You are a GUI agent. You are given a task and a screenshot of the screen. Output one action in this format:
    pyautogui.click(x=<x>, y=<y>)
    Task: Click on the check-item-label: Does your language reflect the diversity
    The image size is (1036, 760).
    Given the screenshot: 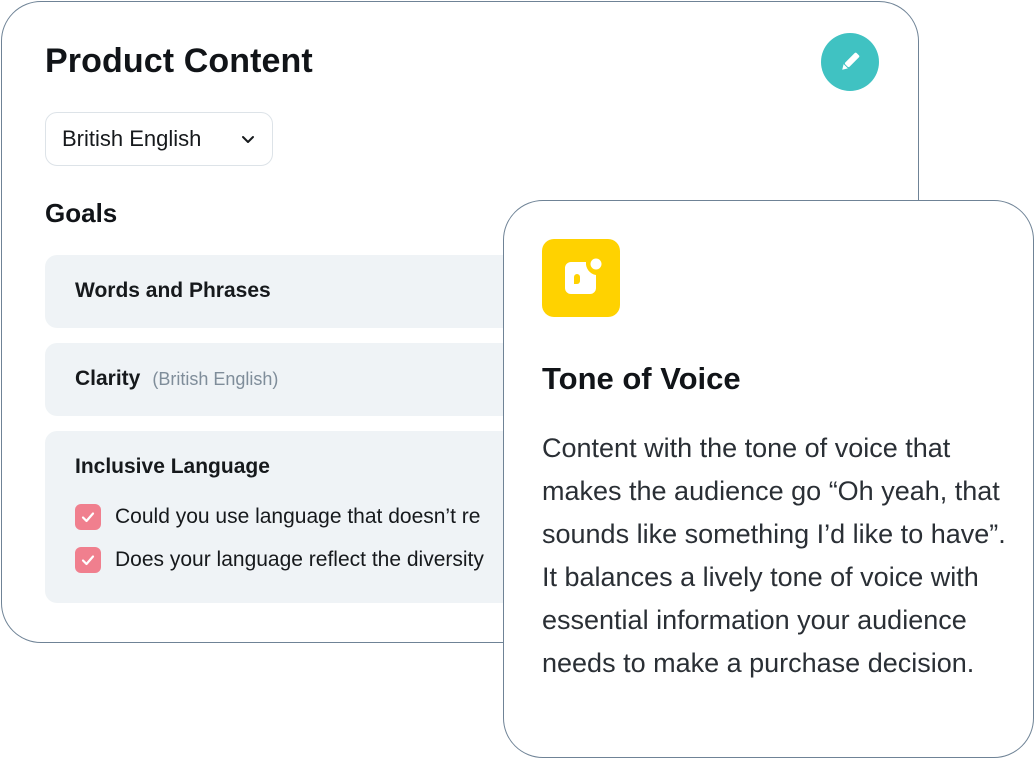 What is the action you would take?
    pyautogui.click(x=299, y=559)
    